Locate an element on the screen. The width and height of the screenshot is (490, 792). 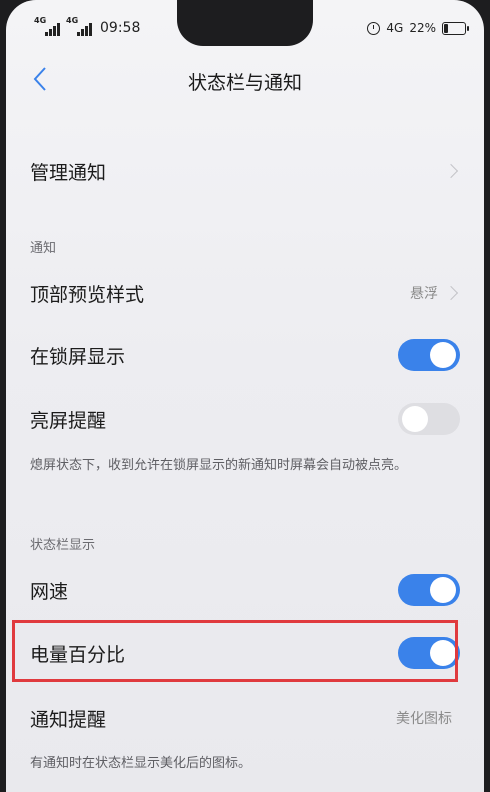
notification-reminder-value: 美化图标 is located at coordinates (424, 719).